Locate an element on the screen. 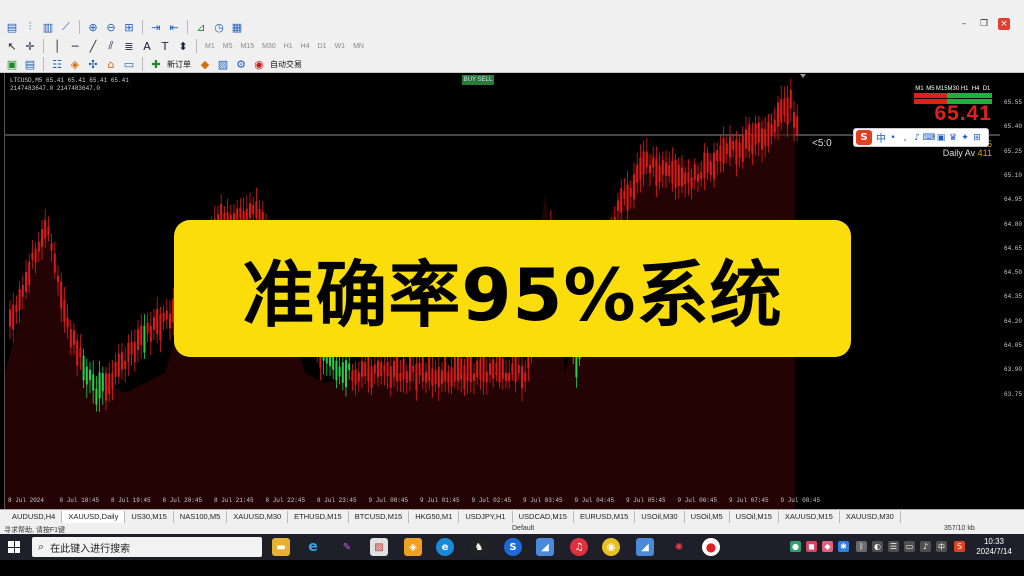  auto-trading-icon: ◉ is located at coordinates (259, 64).